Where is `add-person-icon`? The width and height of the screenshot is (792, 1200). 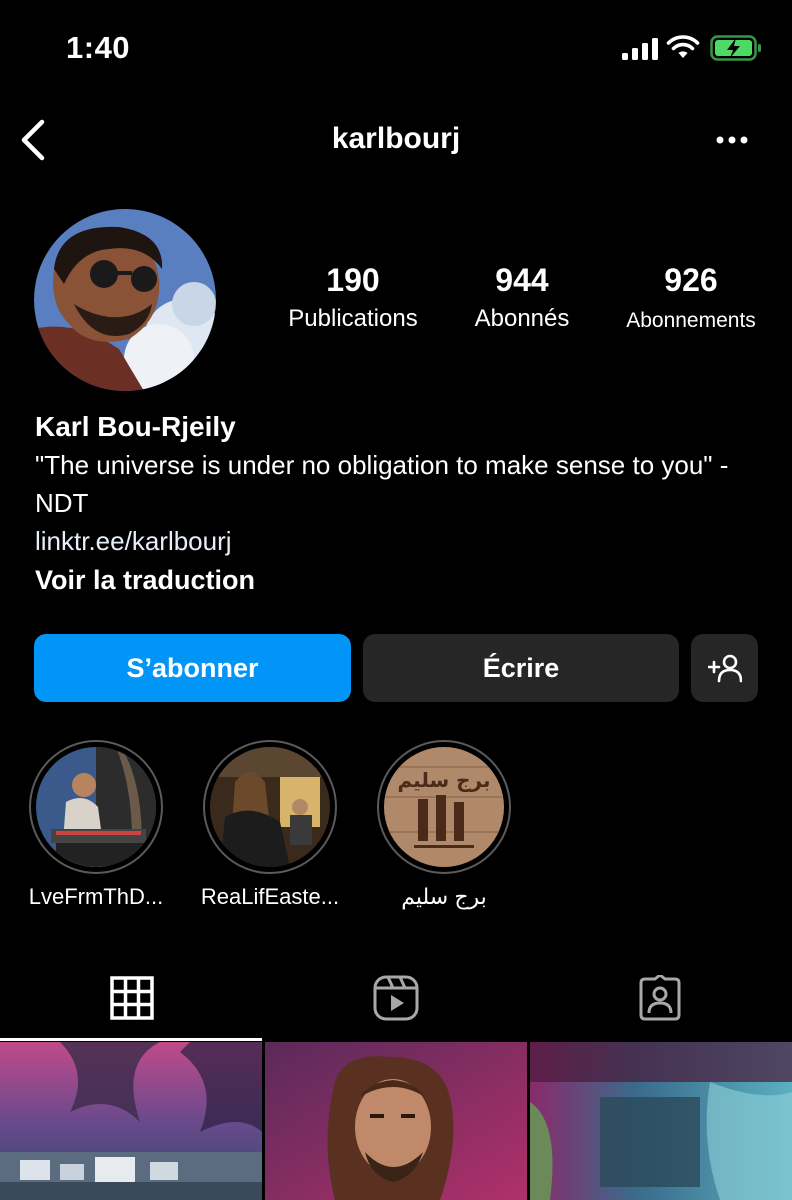 add-person-icon is located at coordinates (724, 668).